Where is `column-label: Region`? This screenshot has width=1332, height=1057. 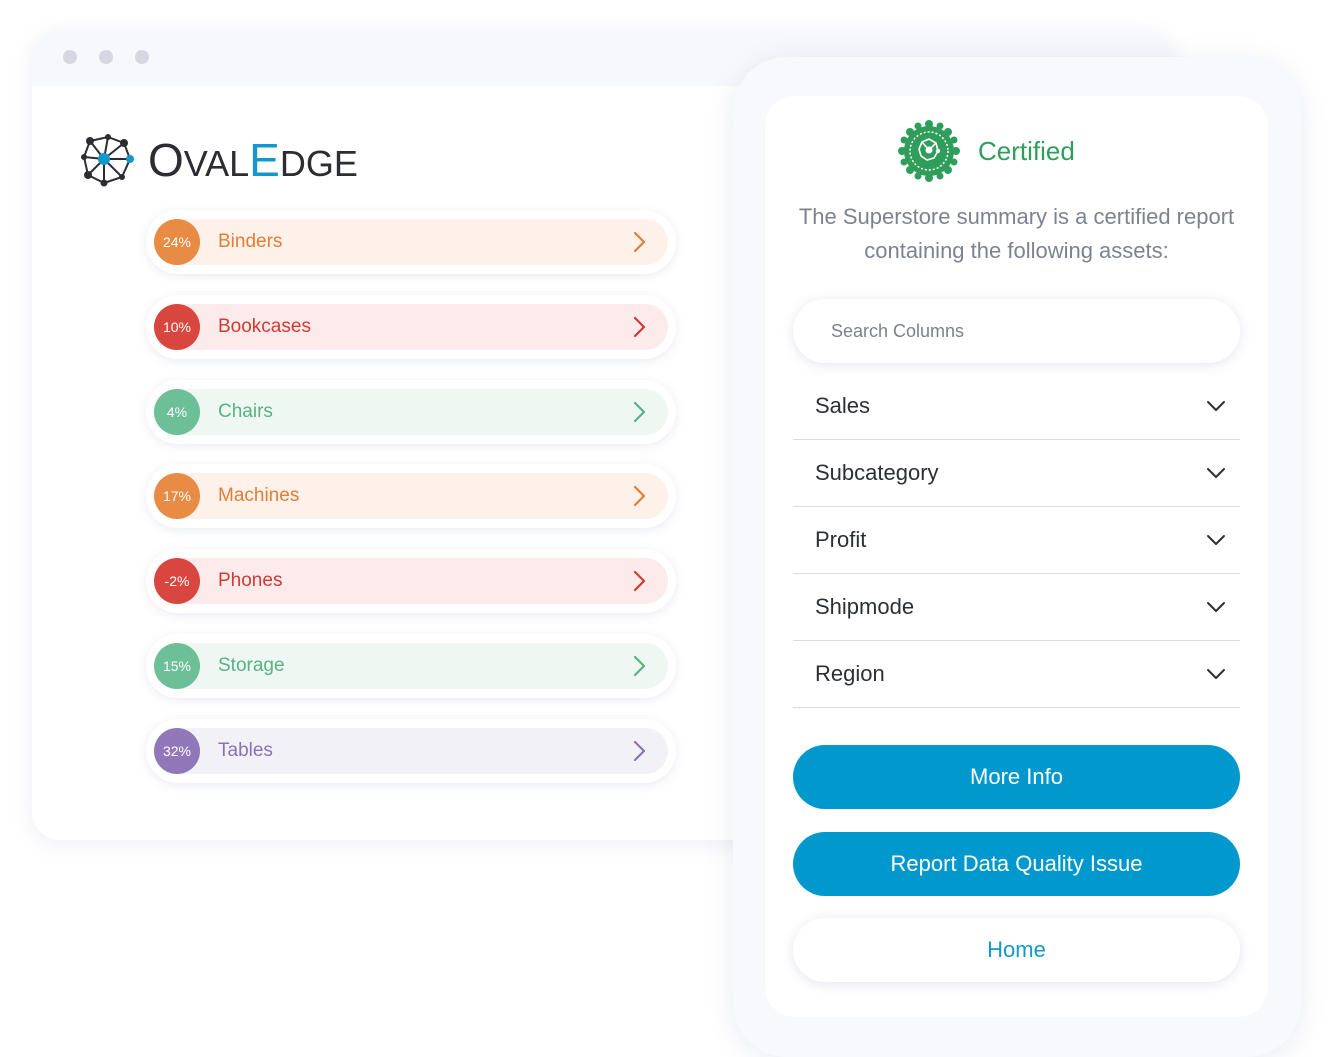 column-label: Region is located at coordinates (850, 673).